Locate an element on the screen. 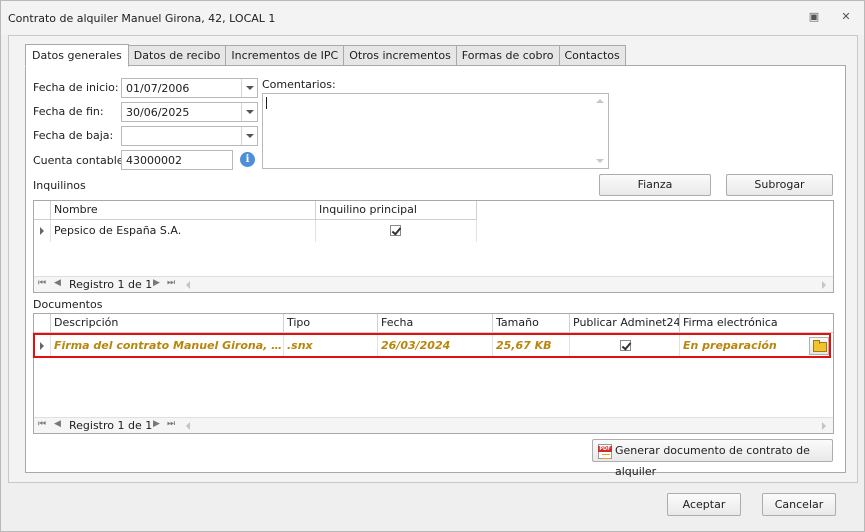  cuenta-contable-label: Cuenta contable: is located at coordinates (80, 160).